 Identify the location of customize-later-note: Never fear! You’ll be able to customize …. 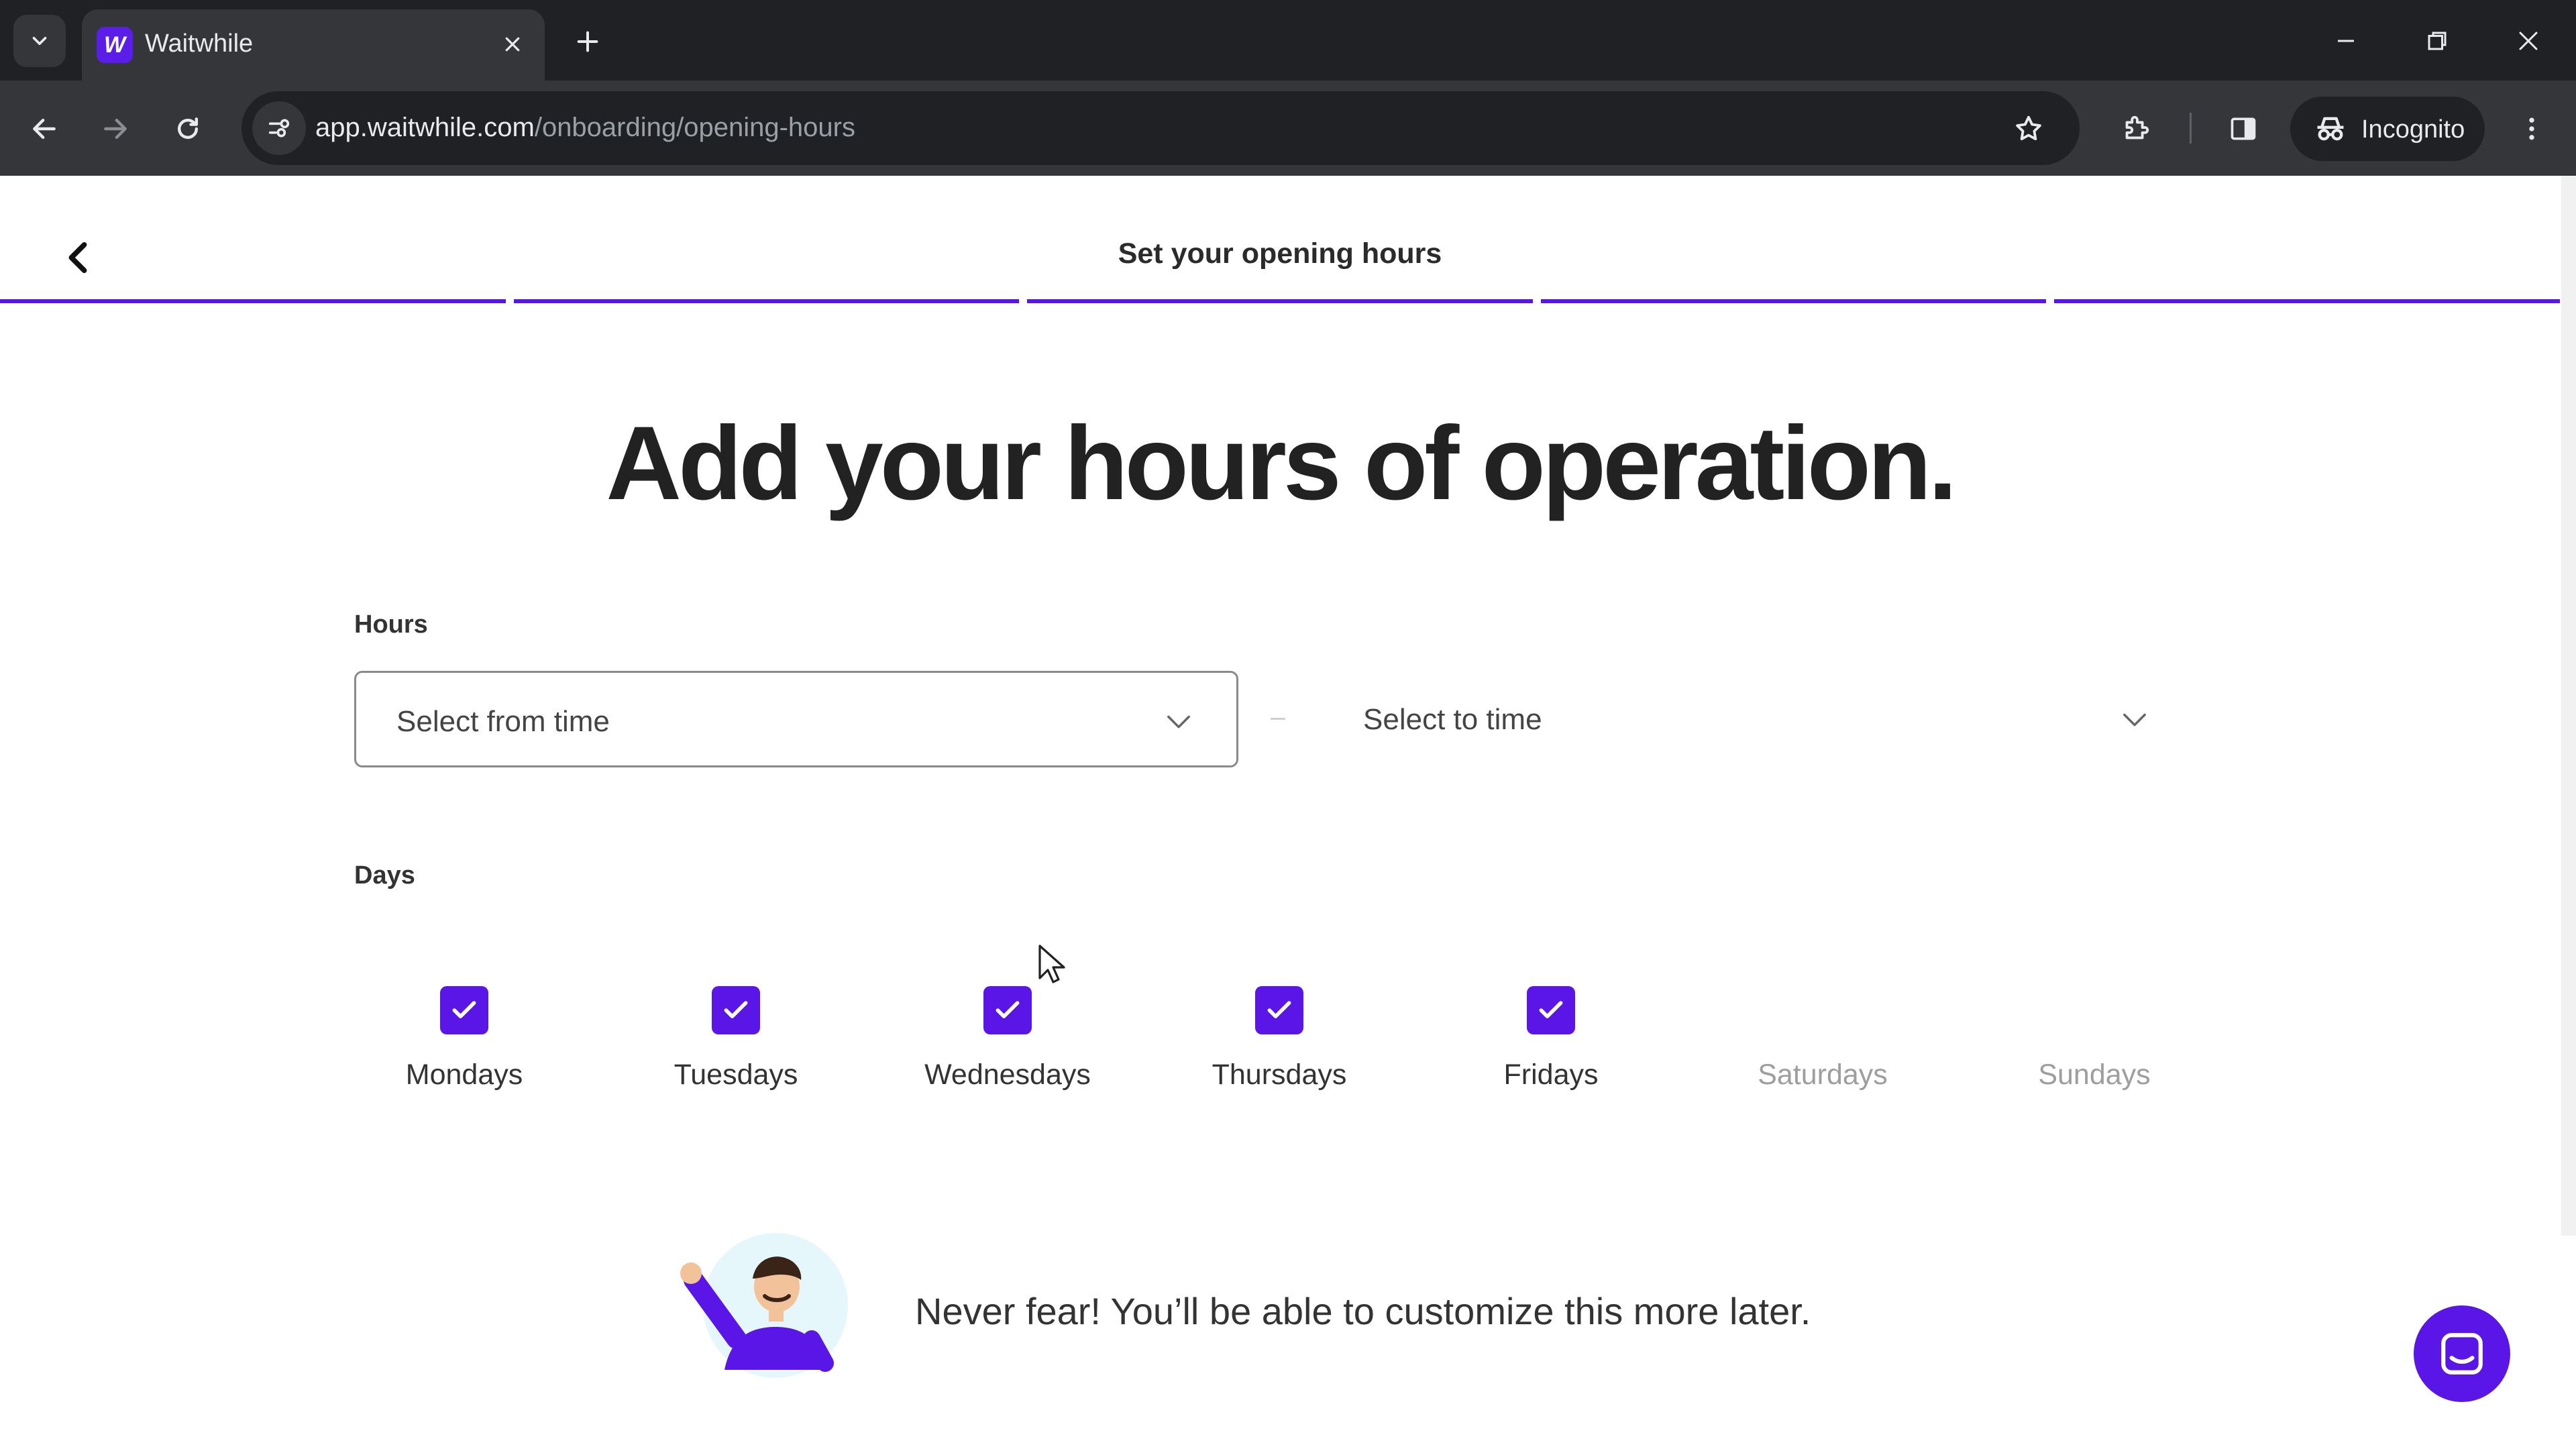
(1363, 1311).